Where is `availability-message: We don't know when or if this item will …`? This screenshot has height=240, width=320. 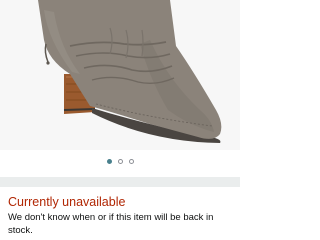 availability-message: We don't know when or if this item will … is located at coordinates (111, 224).